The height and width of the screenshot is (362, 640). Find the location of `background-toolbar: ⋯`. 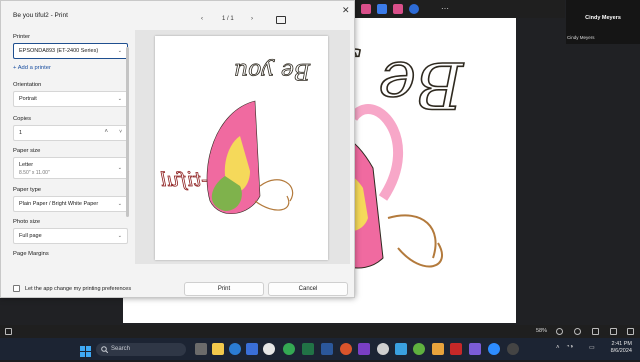

background-toolbar: ⋯ is located at coordinates (460, 9).